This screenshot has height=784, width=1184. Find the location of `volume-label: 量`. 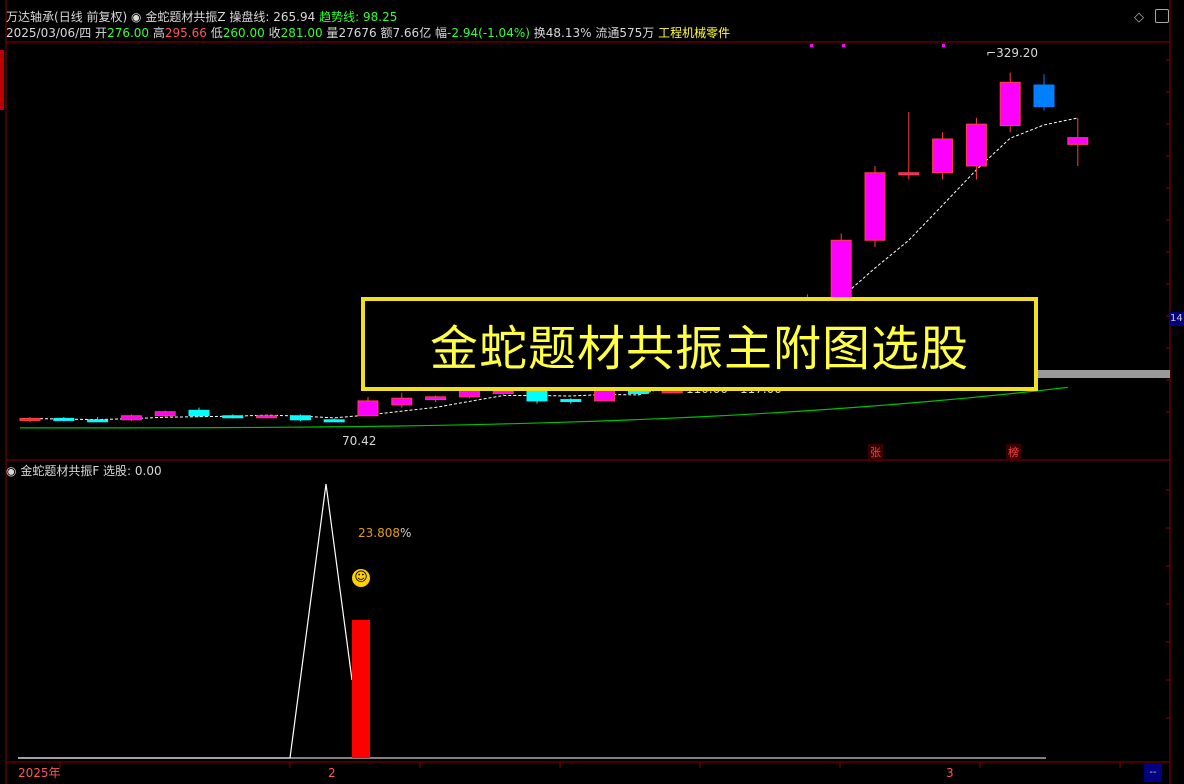

volume-label: 量 is located at coordinates (332, 33).